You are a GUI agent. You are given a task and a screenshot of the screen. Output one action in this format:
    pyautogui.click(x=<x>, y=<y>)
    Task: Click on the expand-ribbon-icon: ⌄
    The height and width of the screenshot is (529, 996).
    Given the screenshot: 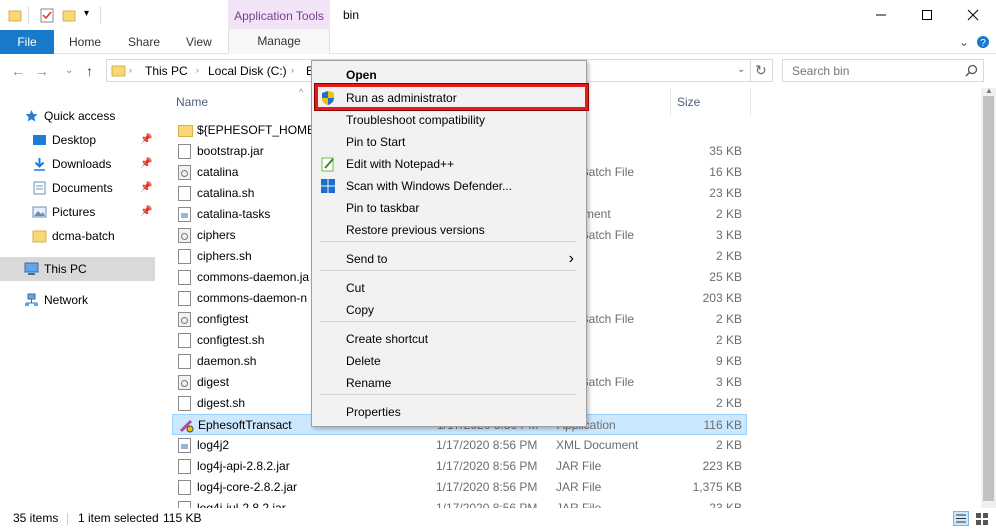 What is the action you would take?
    pyautogui.click(x=964, y=42)
    